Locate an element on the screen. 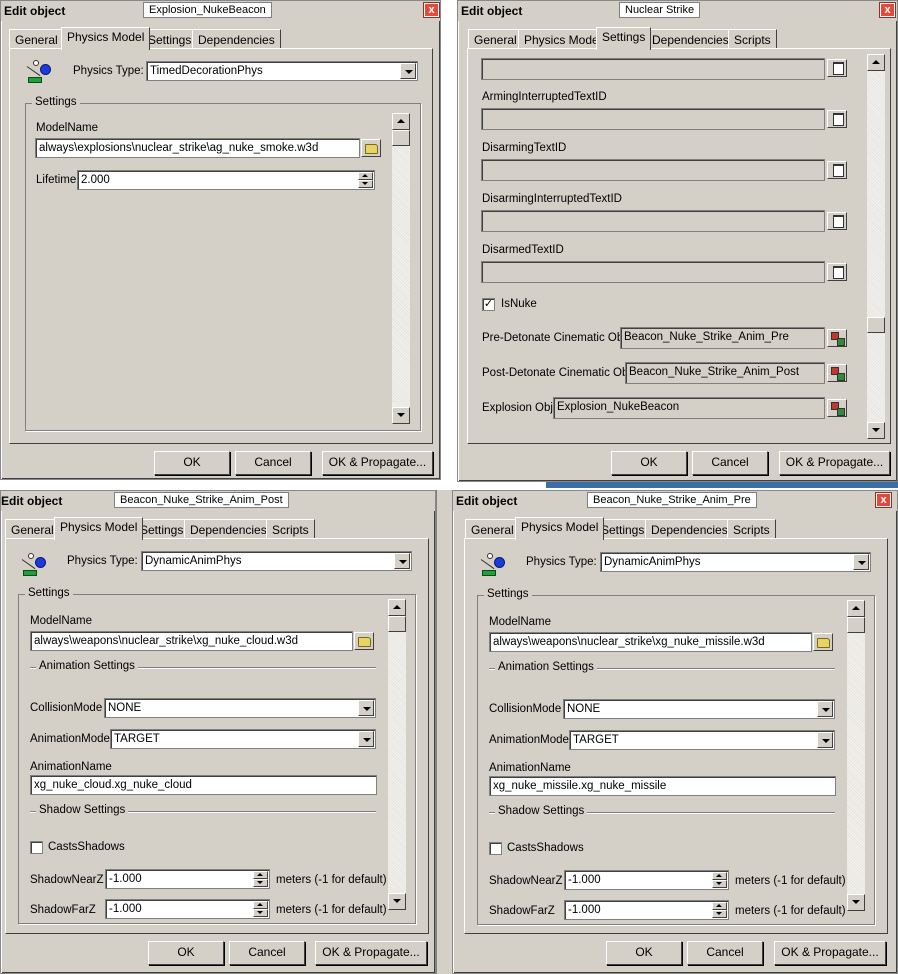  explosion-obj-input: Explosion_NukeBeacon is located at coordinates (689, 408).